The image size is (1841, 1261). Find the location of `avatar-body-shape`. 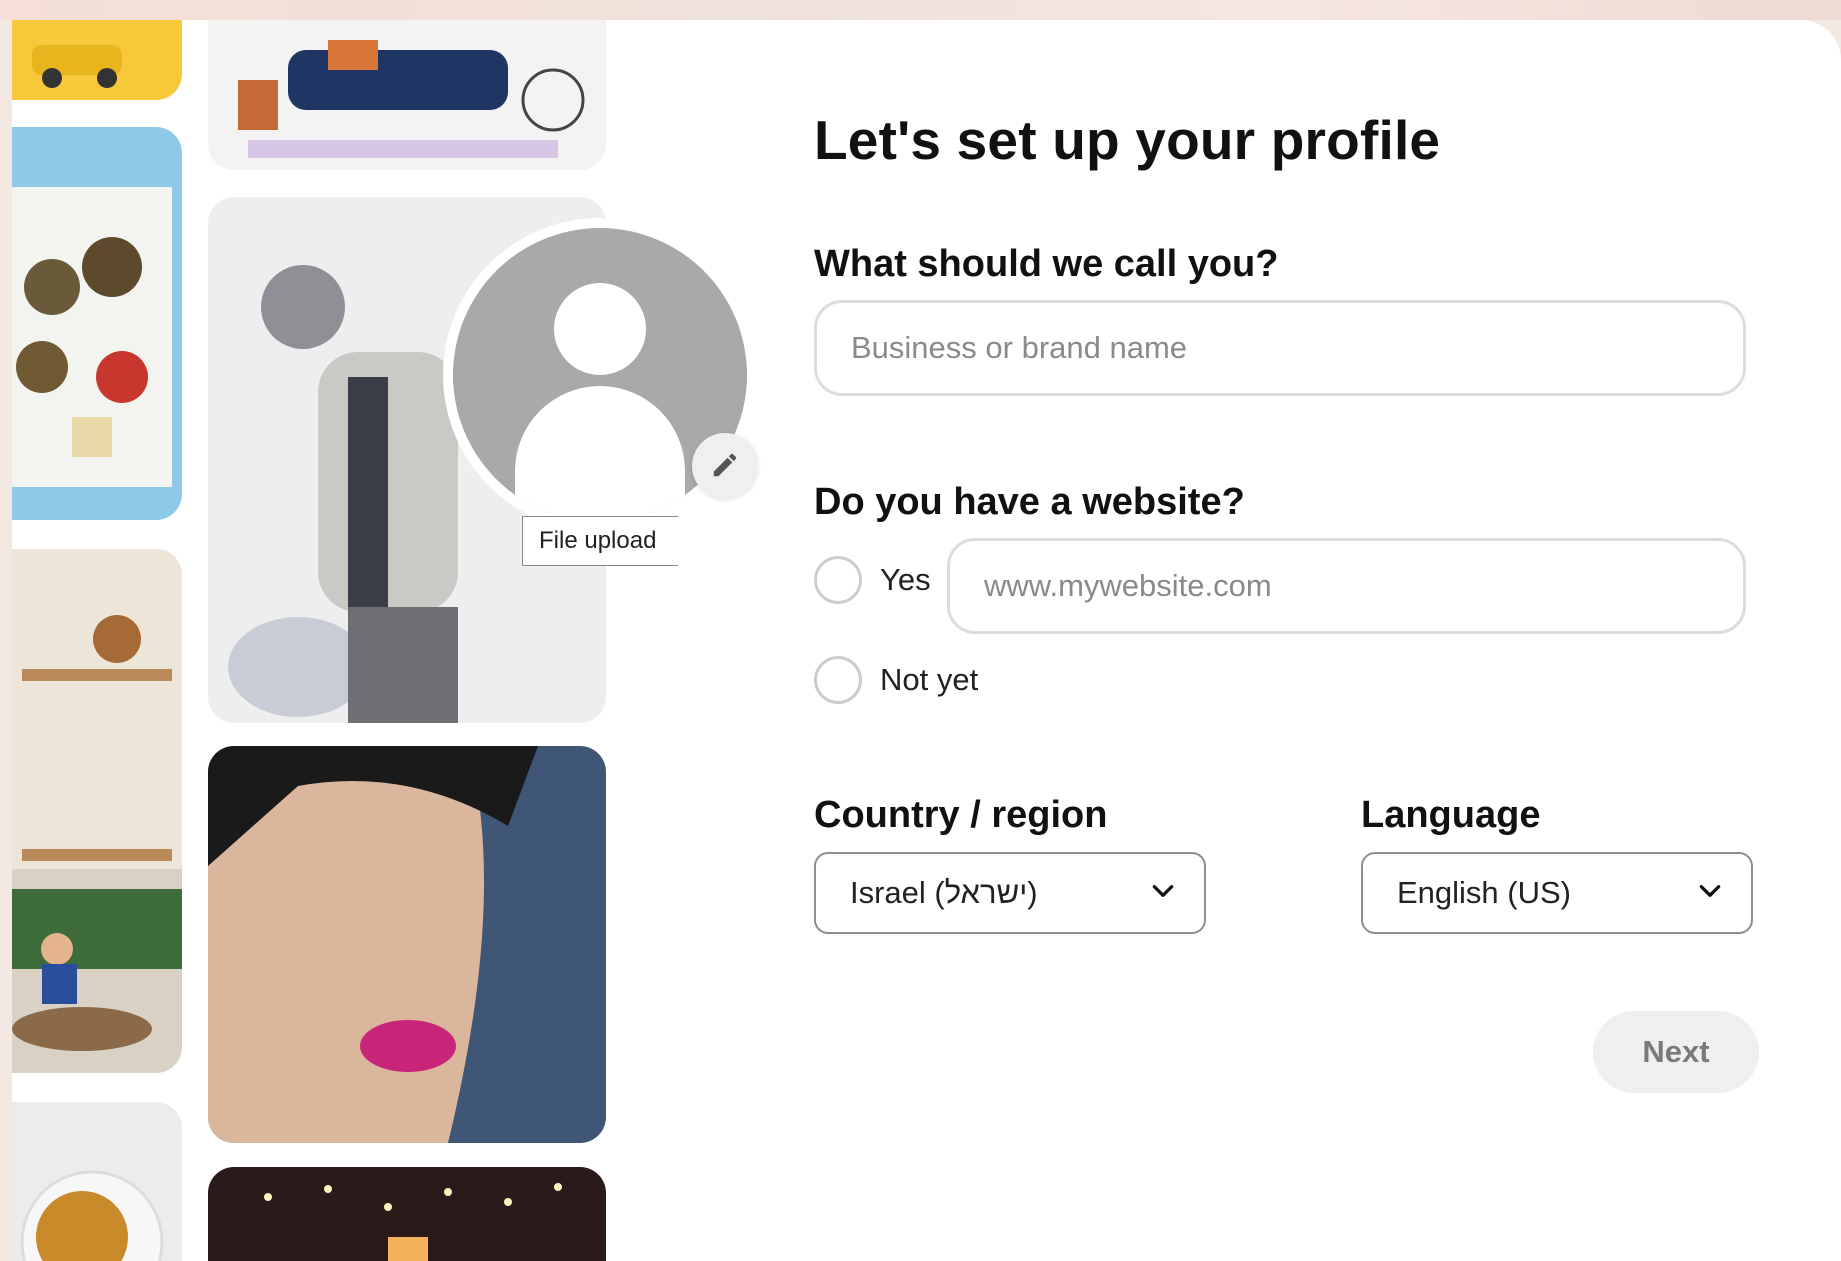

avatar-body-shape is located at coordinates (600, 454).